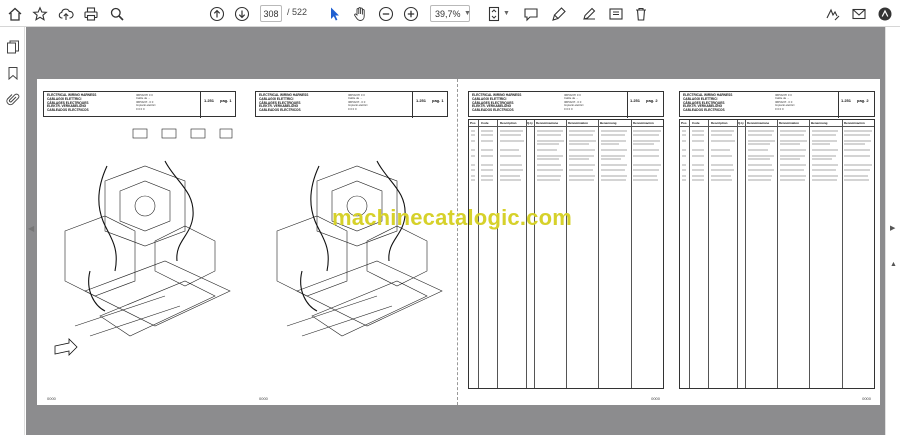  I want to click on mail-icon, so click(859, 13).